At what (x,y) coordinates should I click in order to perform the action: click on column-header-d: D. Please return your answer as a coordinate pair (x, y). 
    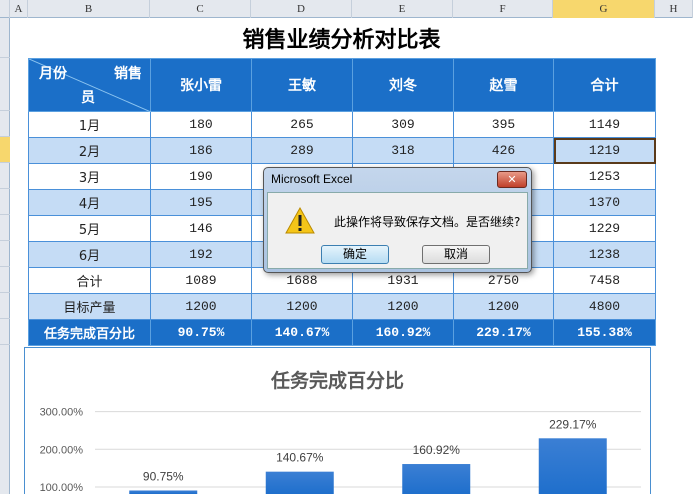
    Looking at the image, I should click on (301, 9).